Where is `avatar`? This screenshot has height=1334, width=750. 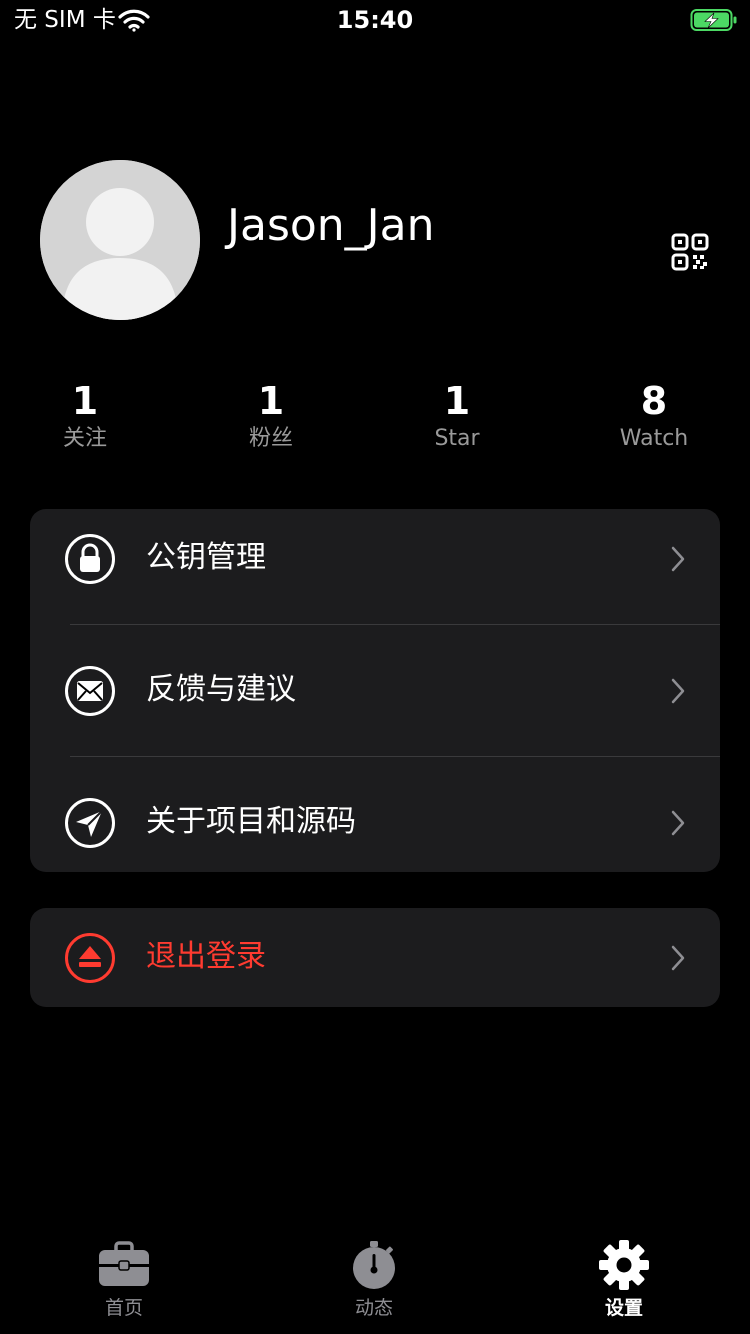
avatar is located at coordinates (120, 240).